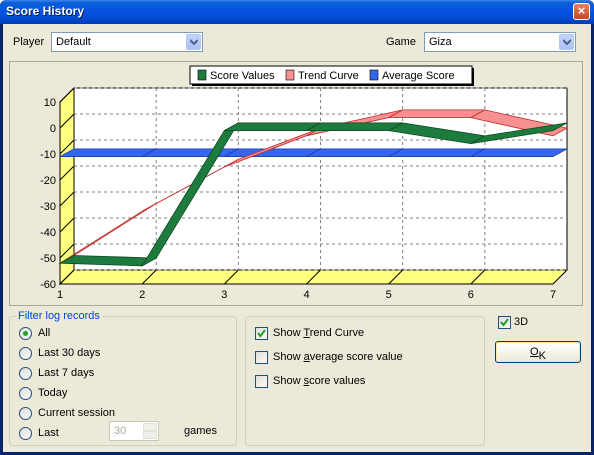 The image size is (594, 455). I want to click on game-select-value: Giza, so click(440, 42).